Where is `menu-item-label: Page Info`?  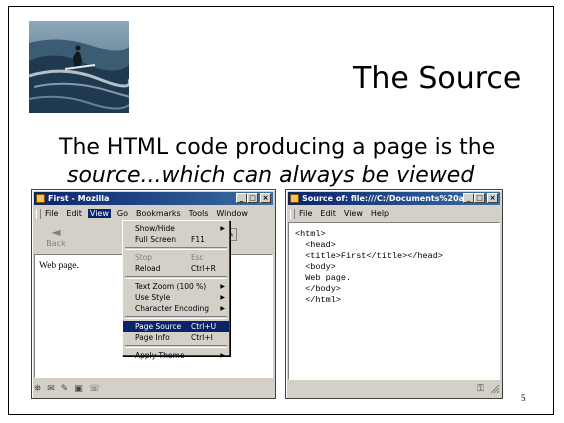
menu-item-label: Page Info is located at coordinates (152, 337).